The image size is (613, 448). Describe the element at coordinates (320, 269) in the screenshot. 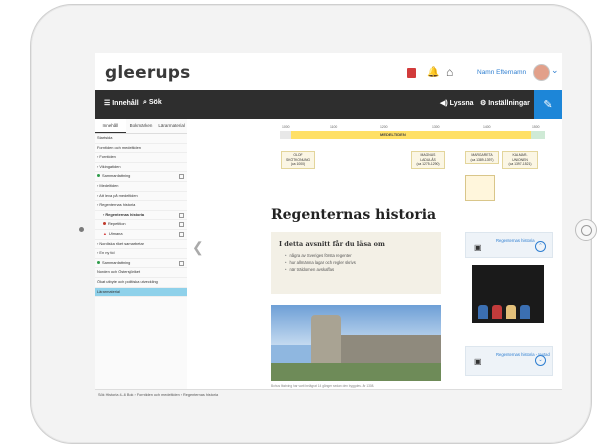

I see `list-item: när träldomen avskaffas` at that location.